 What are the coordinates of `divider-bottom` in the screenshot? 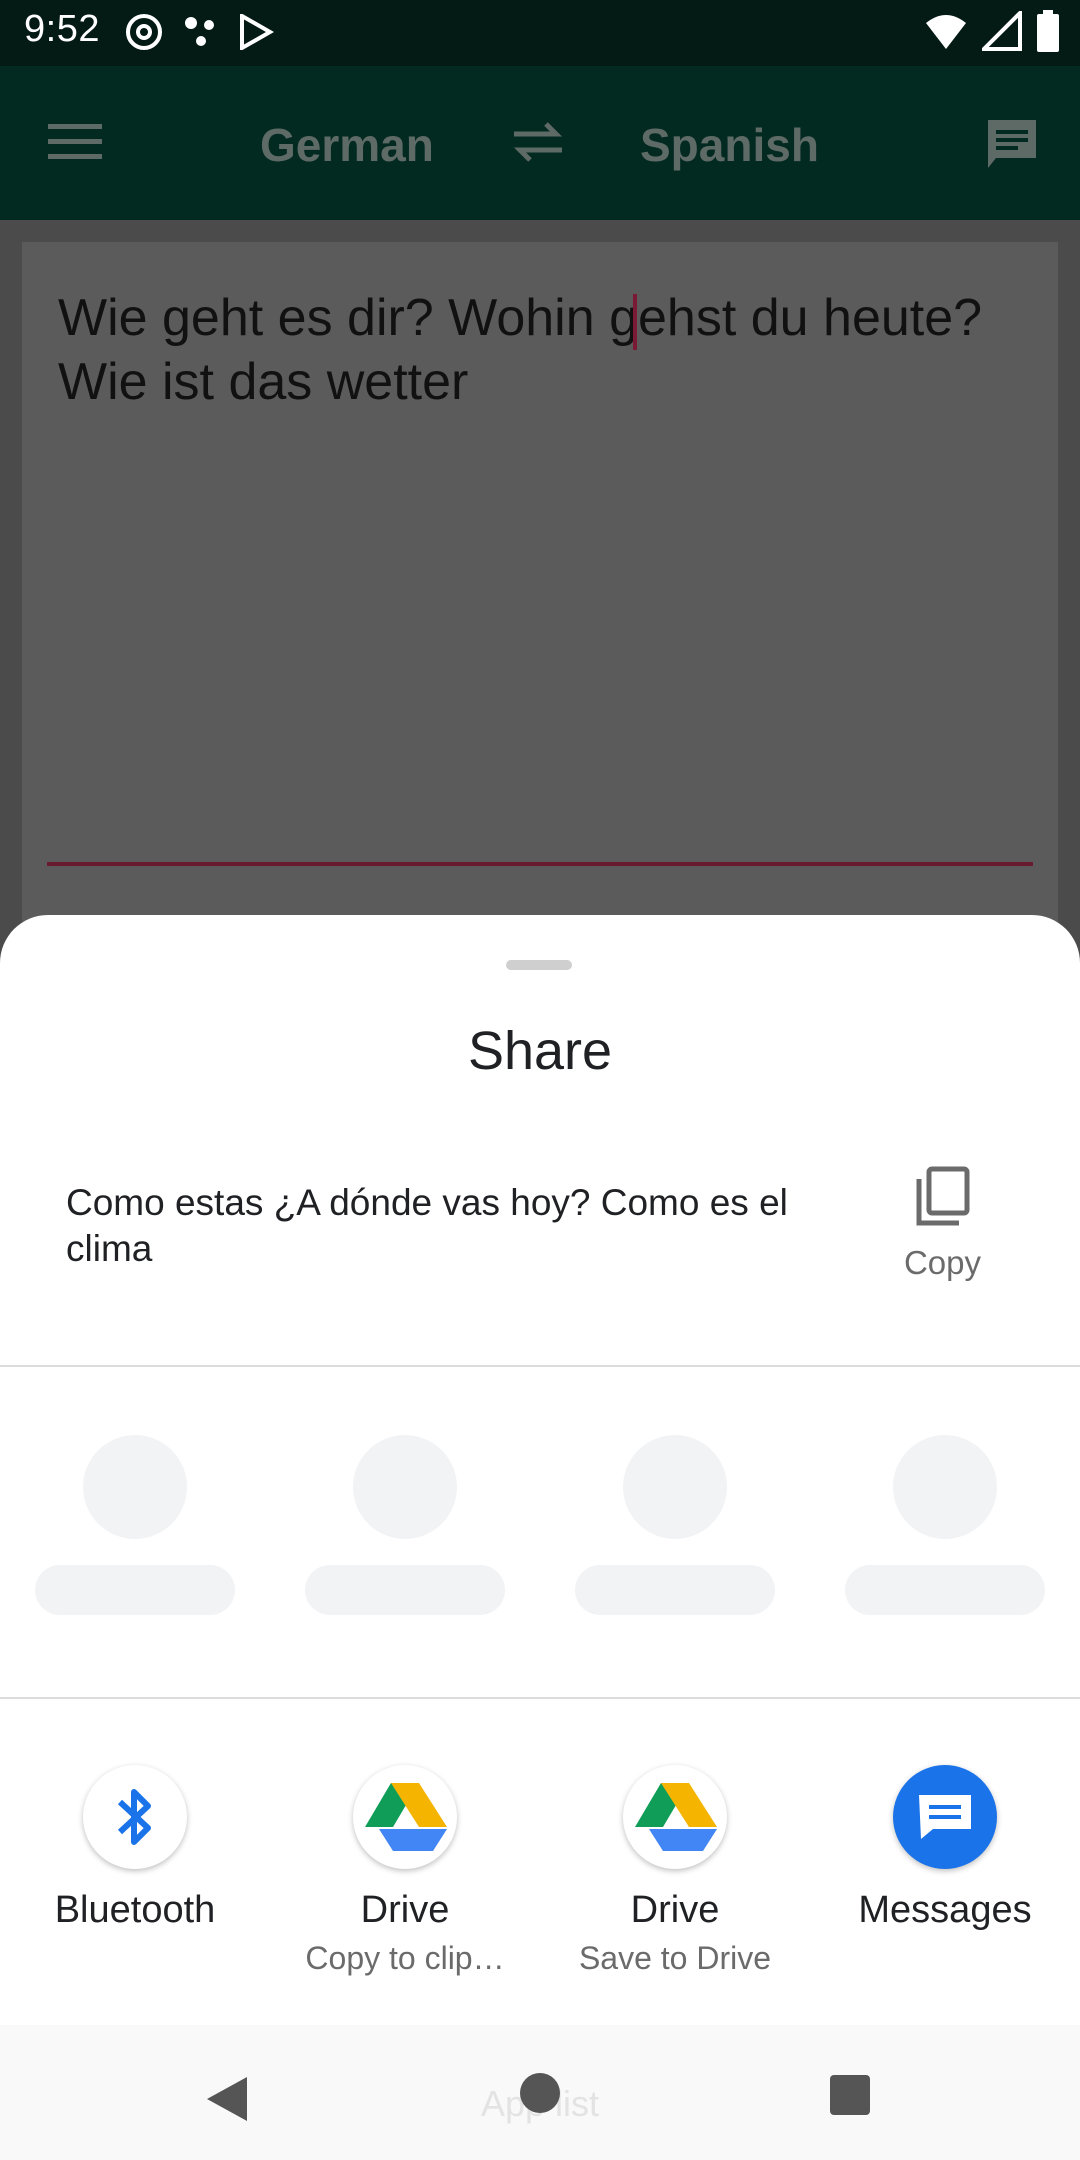 It's located at (540, 1698).